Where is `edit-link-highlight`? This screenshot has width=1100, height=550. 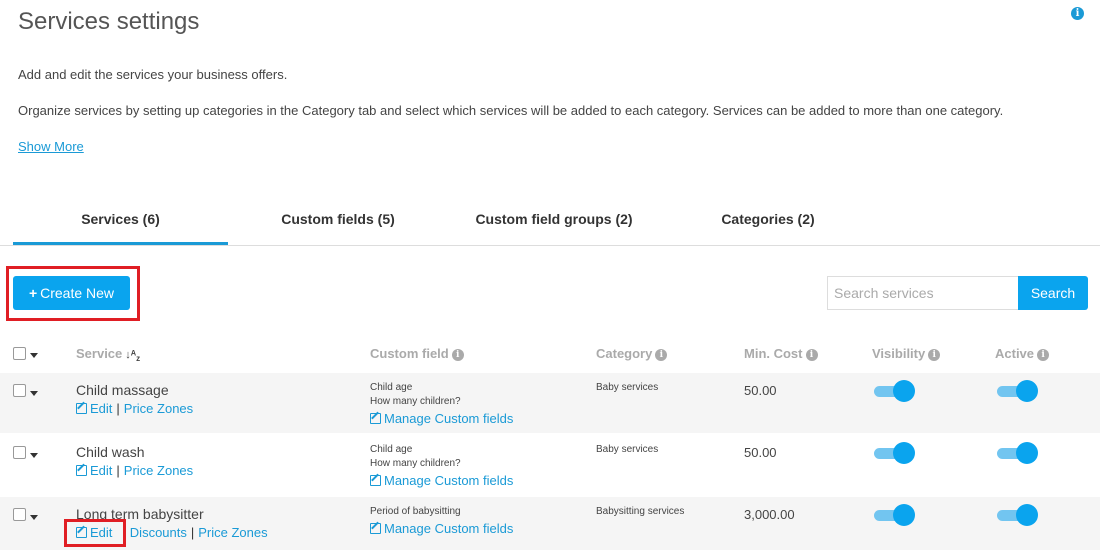
edit-link-highlight is located at coordinates (95, 533).